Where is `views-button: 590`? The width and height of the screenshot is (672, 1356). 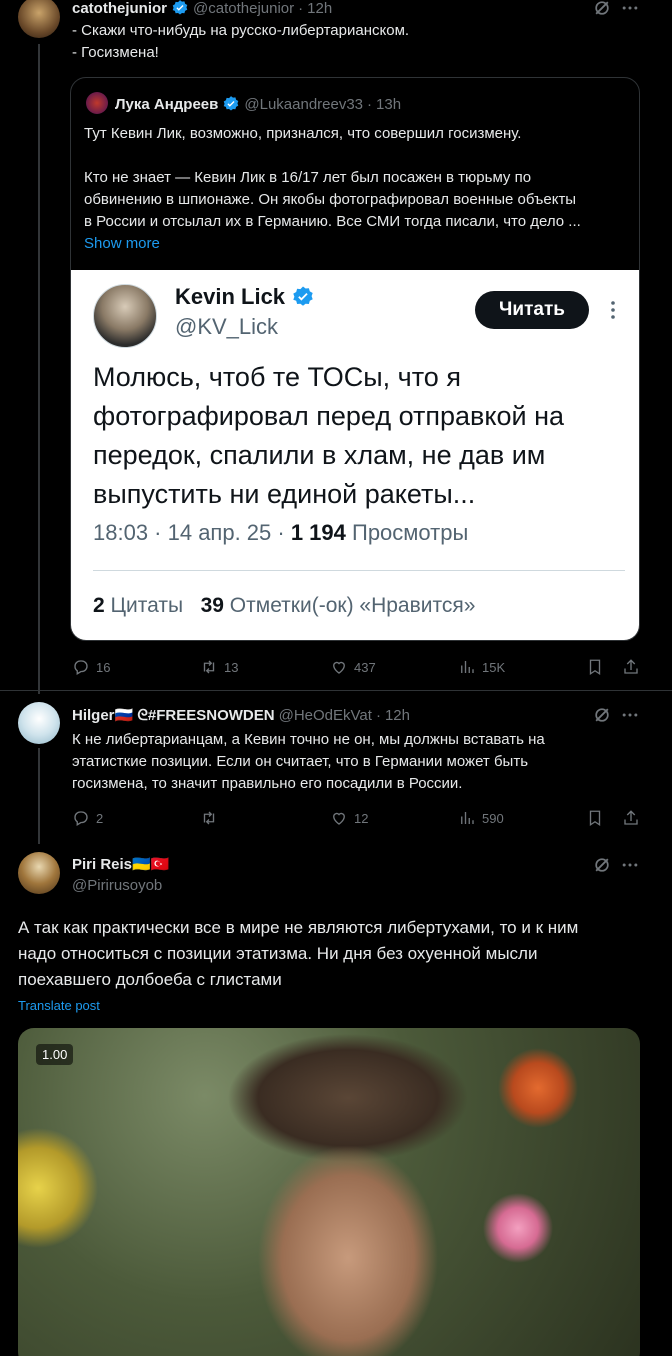
views-button: 590 is located at coordinates (481, 818).